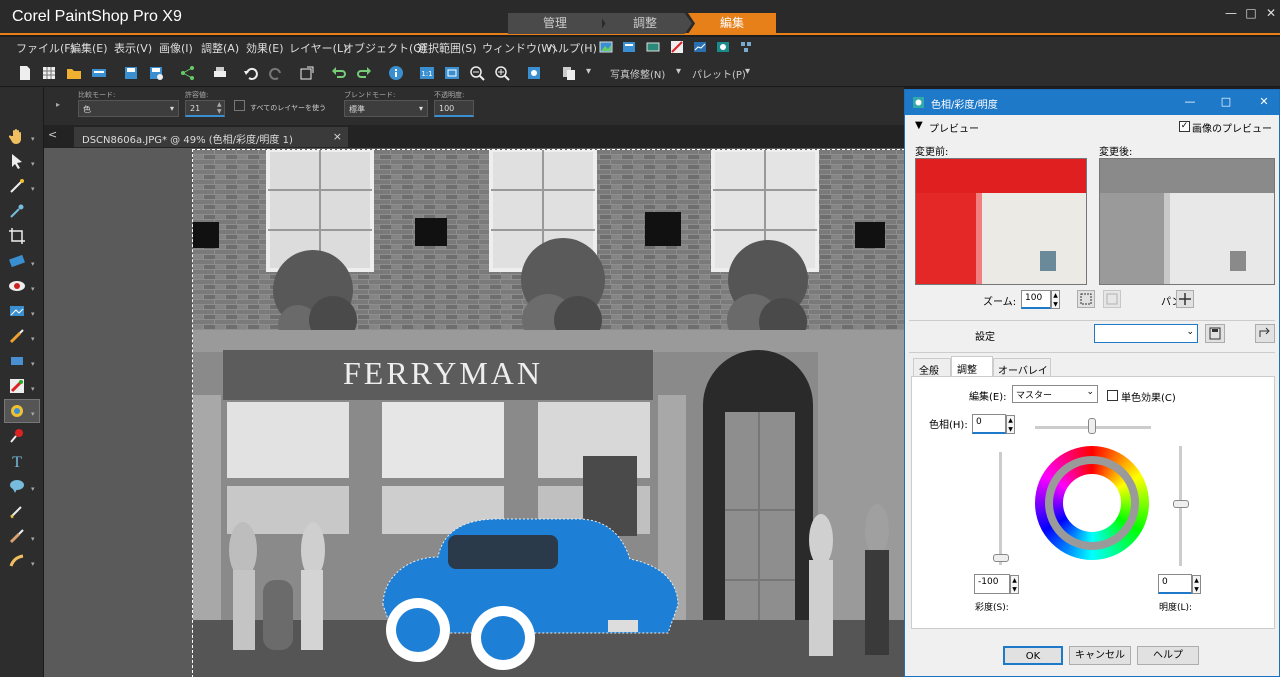  Describe the element at coordinates (723, 47) in the screenshot. I see `sun-icon` at that location.